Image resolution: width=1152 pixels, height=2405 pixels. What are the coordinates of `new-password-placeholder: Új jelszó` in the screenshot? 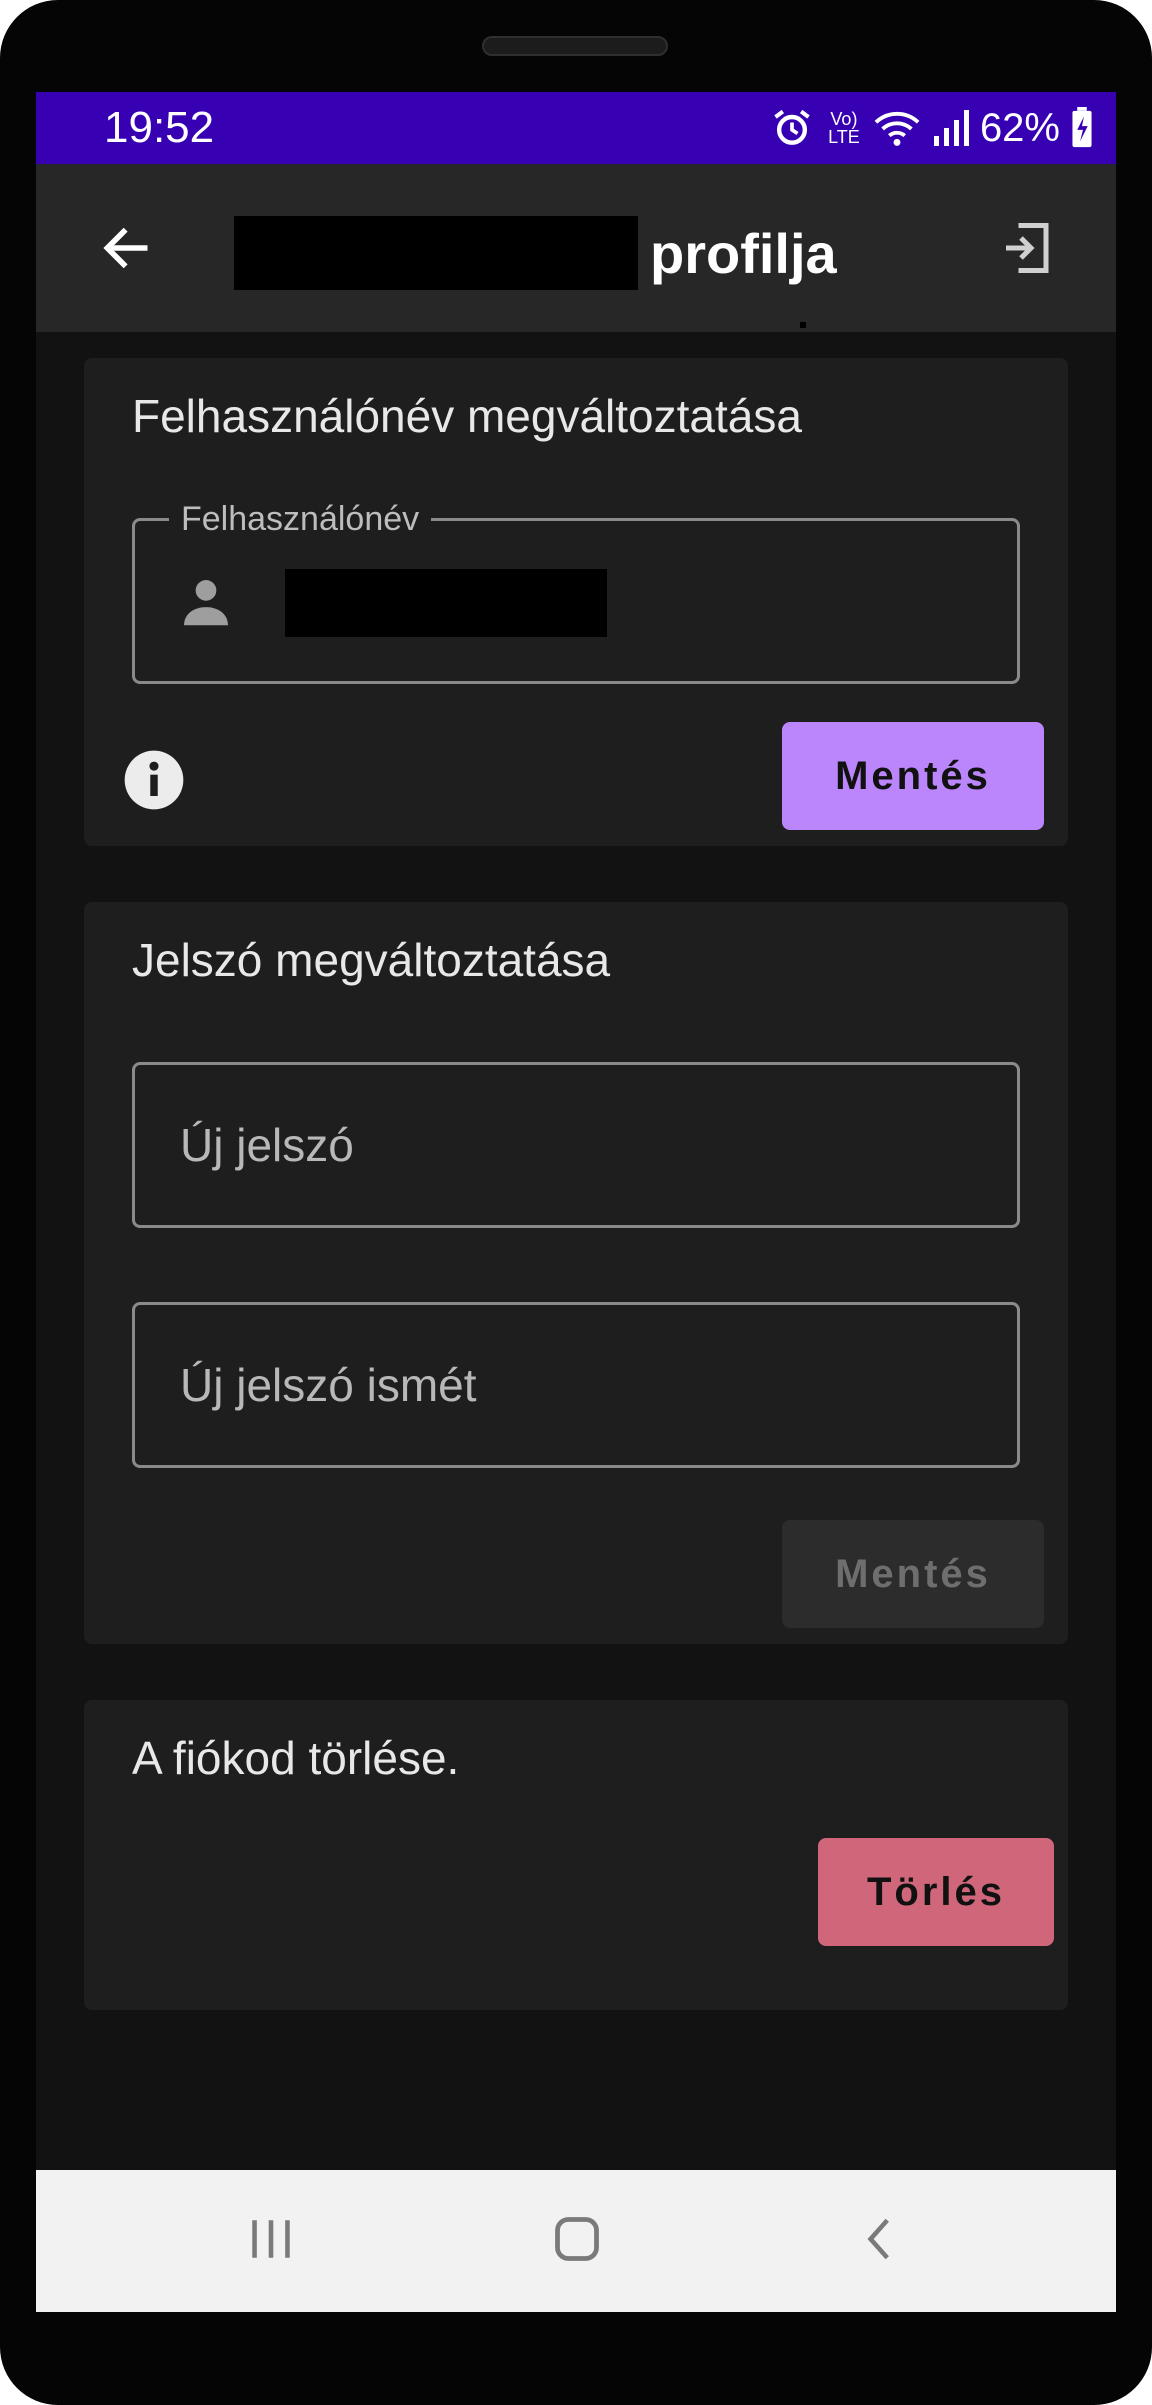 It's located at (267, 1145).